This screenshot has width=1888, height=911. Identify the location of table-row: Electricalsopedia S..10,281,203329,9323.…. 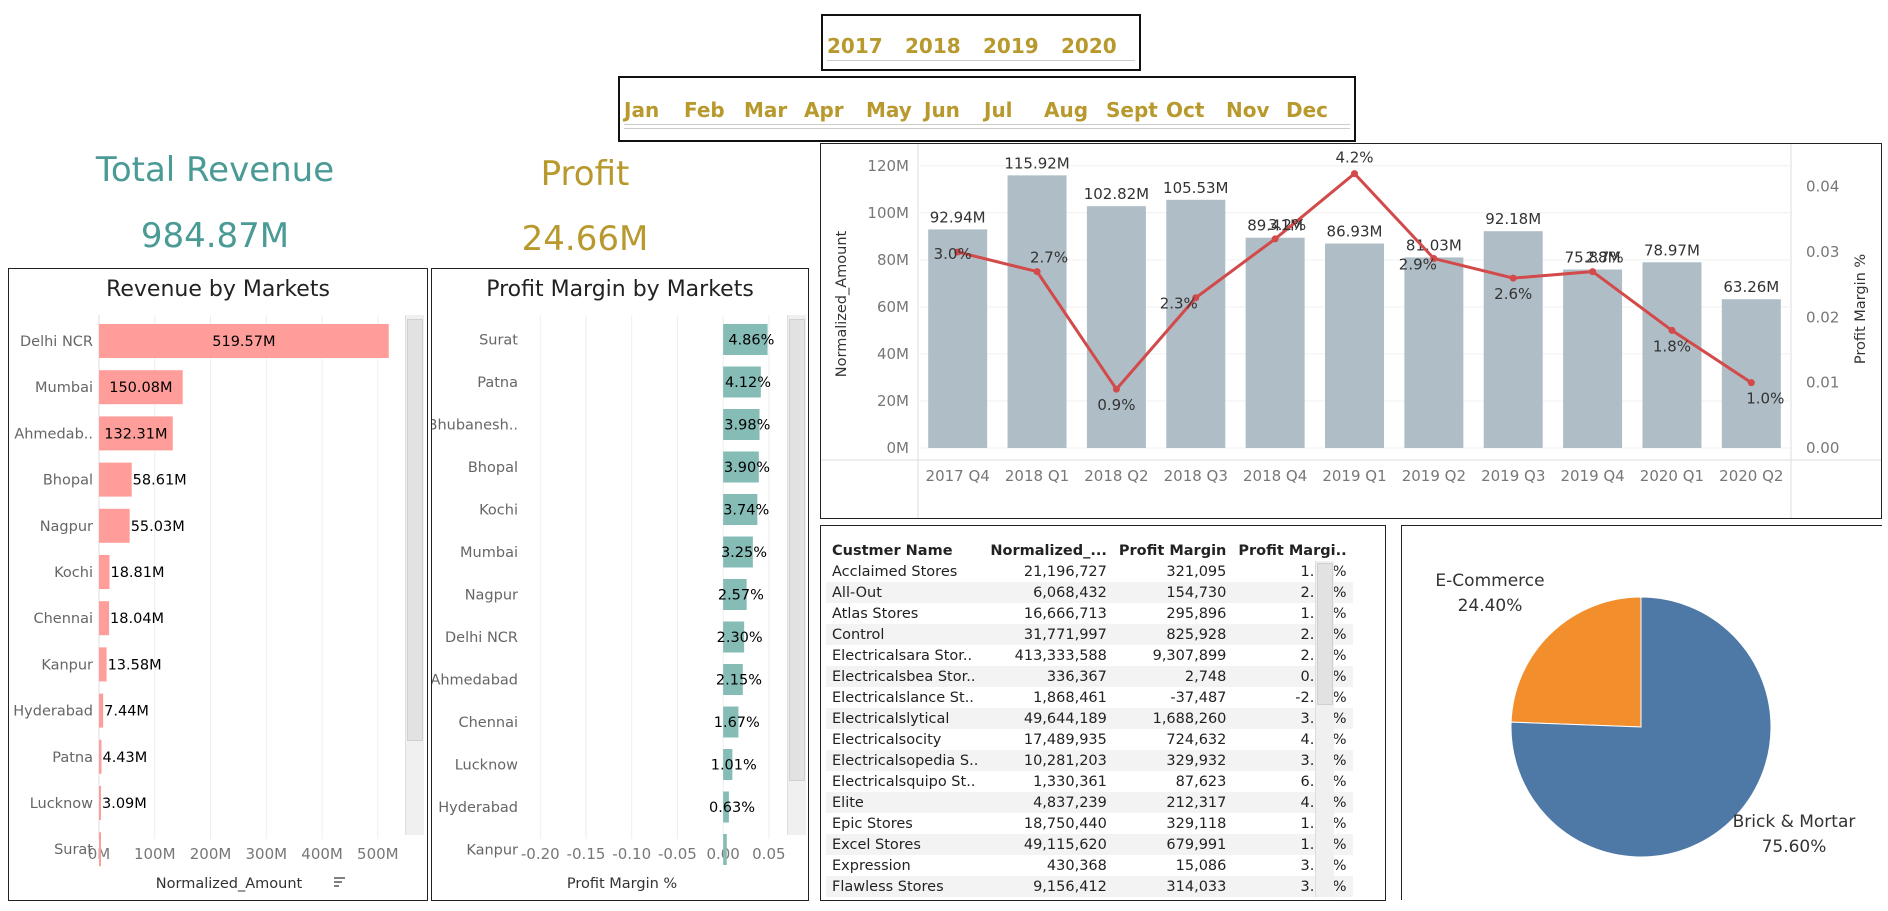
(1089, 760).